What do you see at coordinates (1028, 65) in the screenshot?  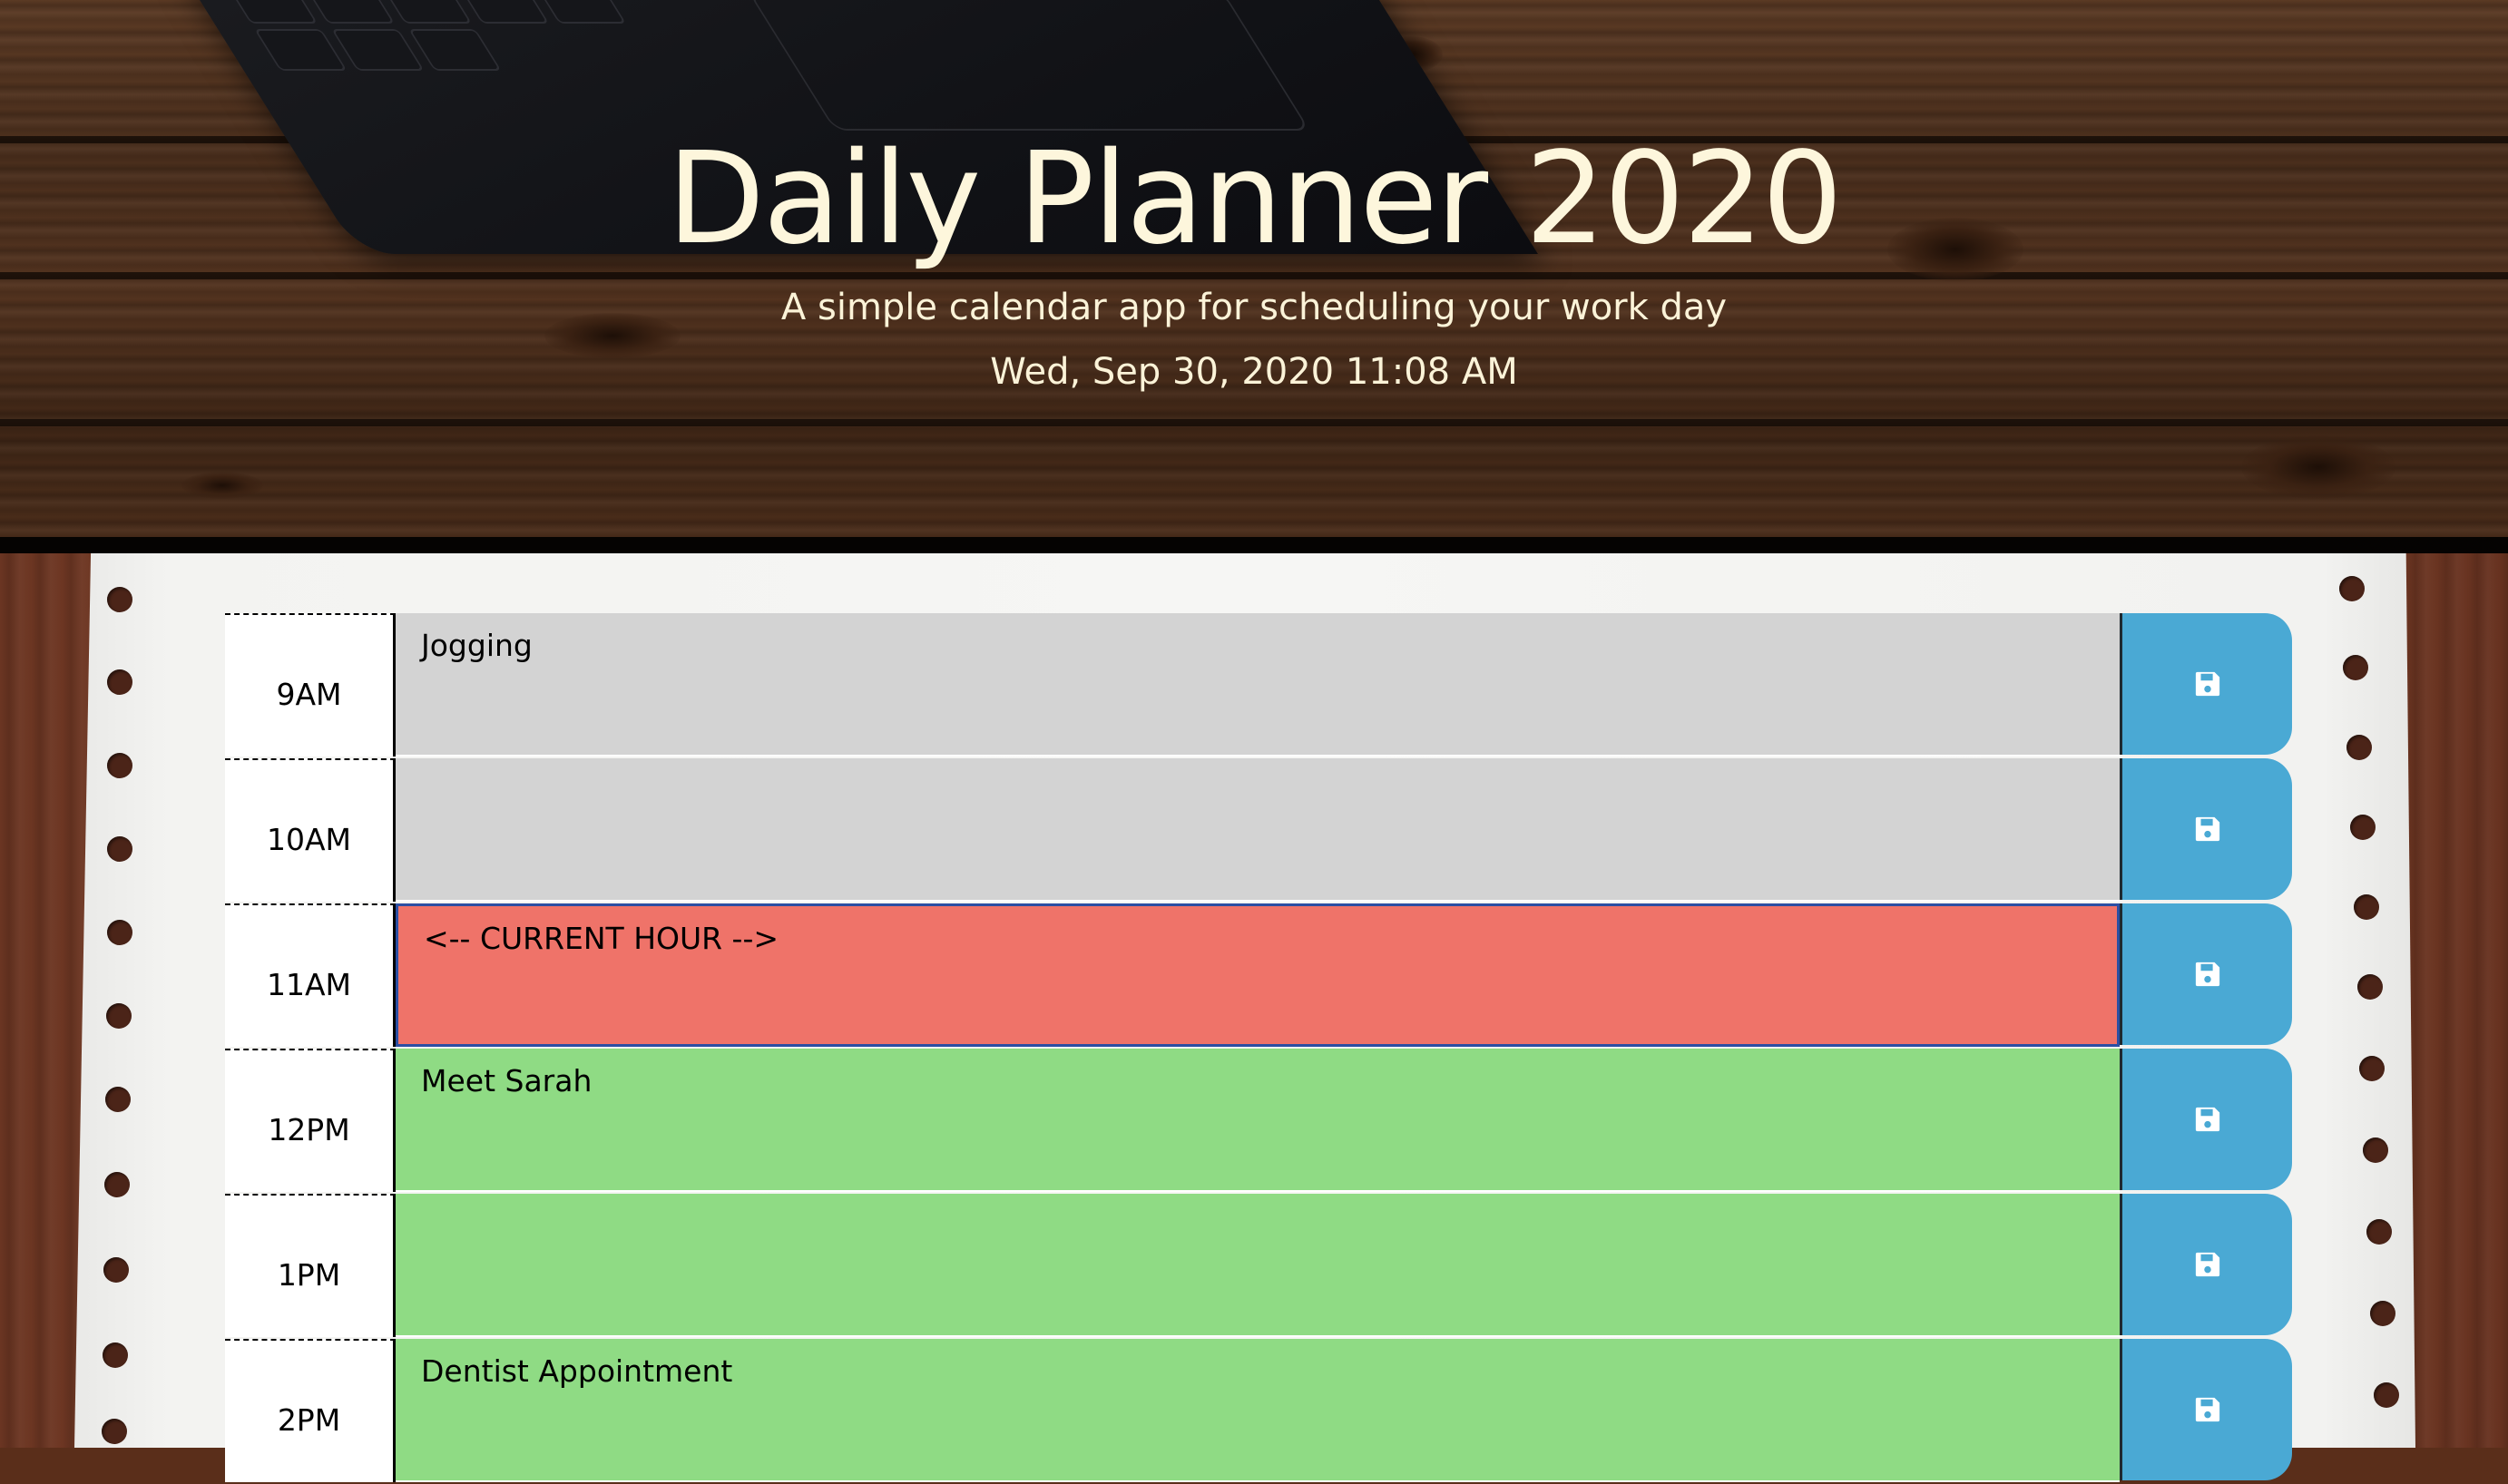 I see `laptop-trackpad` at bounding box center [1028, 65].